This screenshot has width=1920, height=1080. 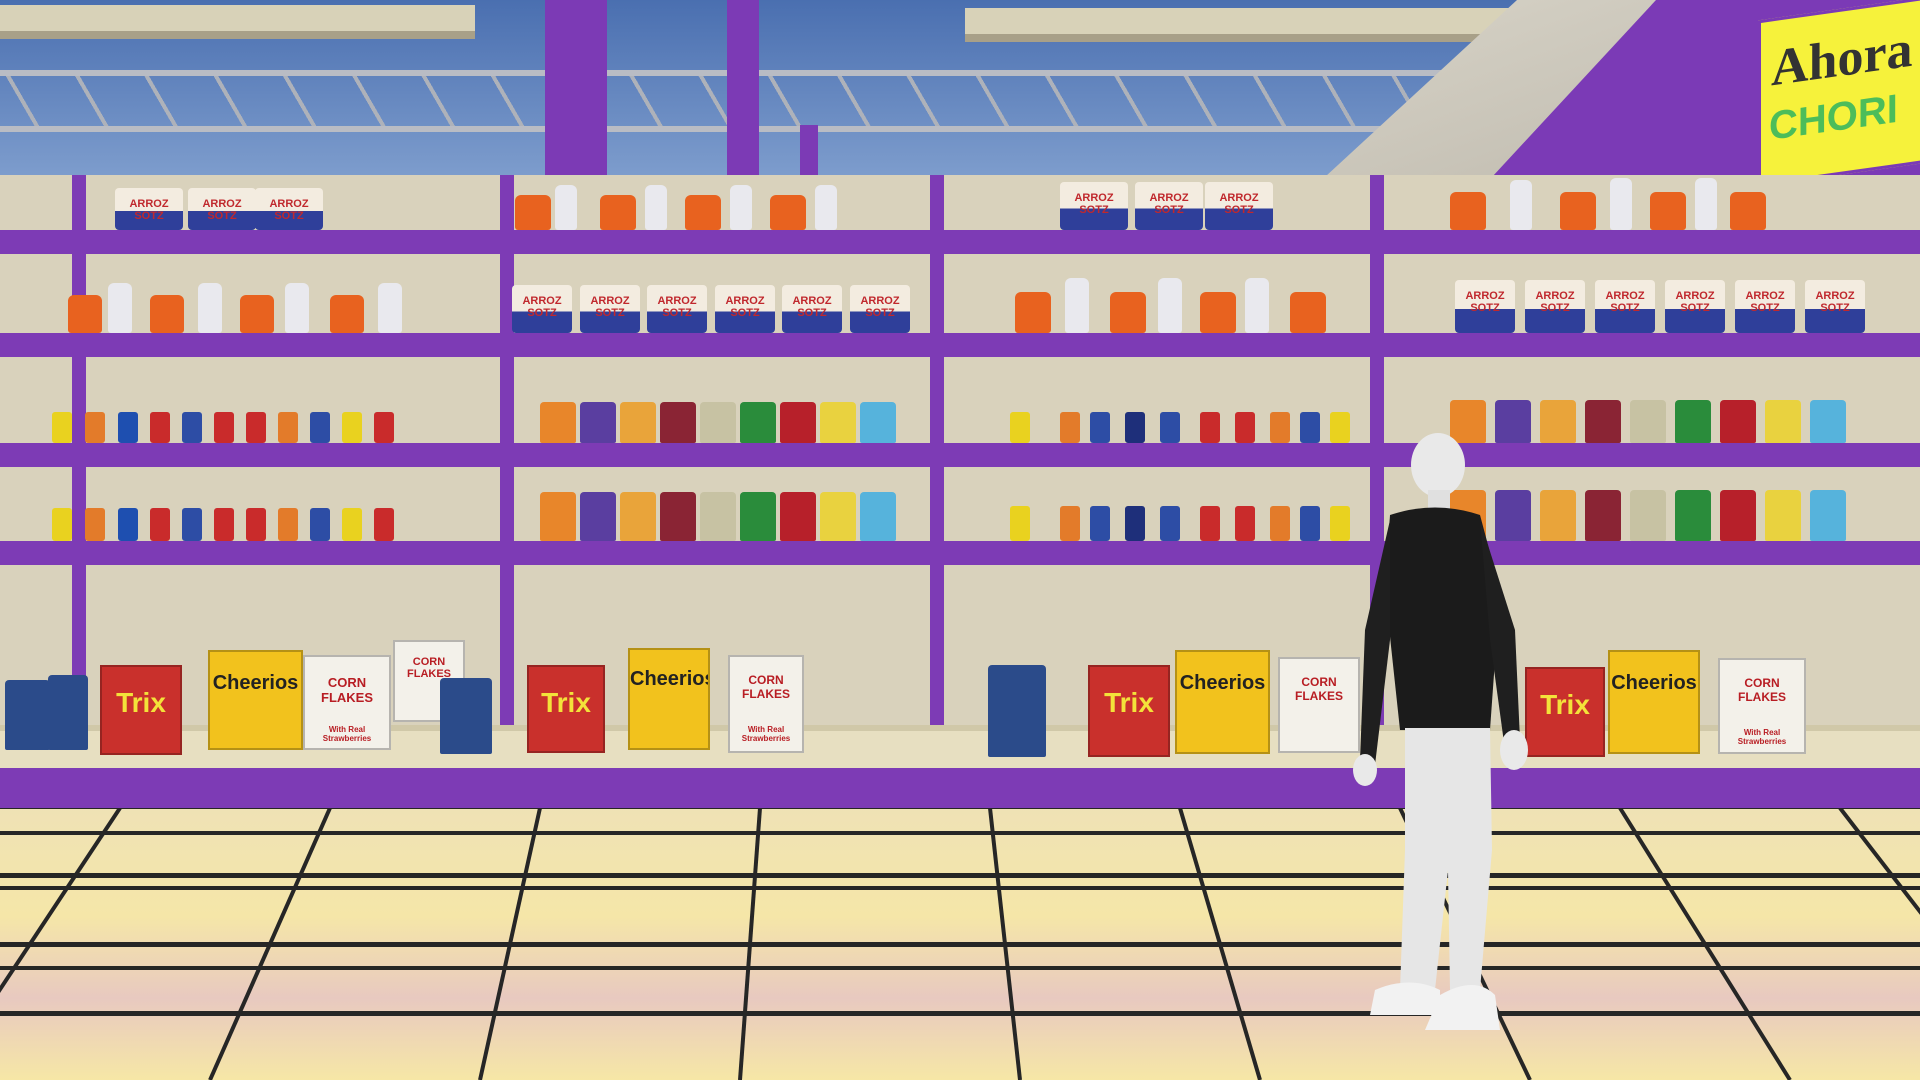 What do you see at coordinates (765, 101) in the screenshot?
I see `ceiling-truss` at bounding box center [765, 101].